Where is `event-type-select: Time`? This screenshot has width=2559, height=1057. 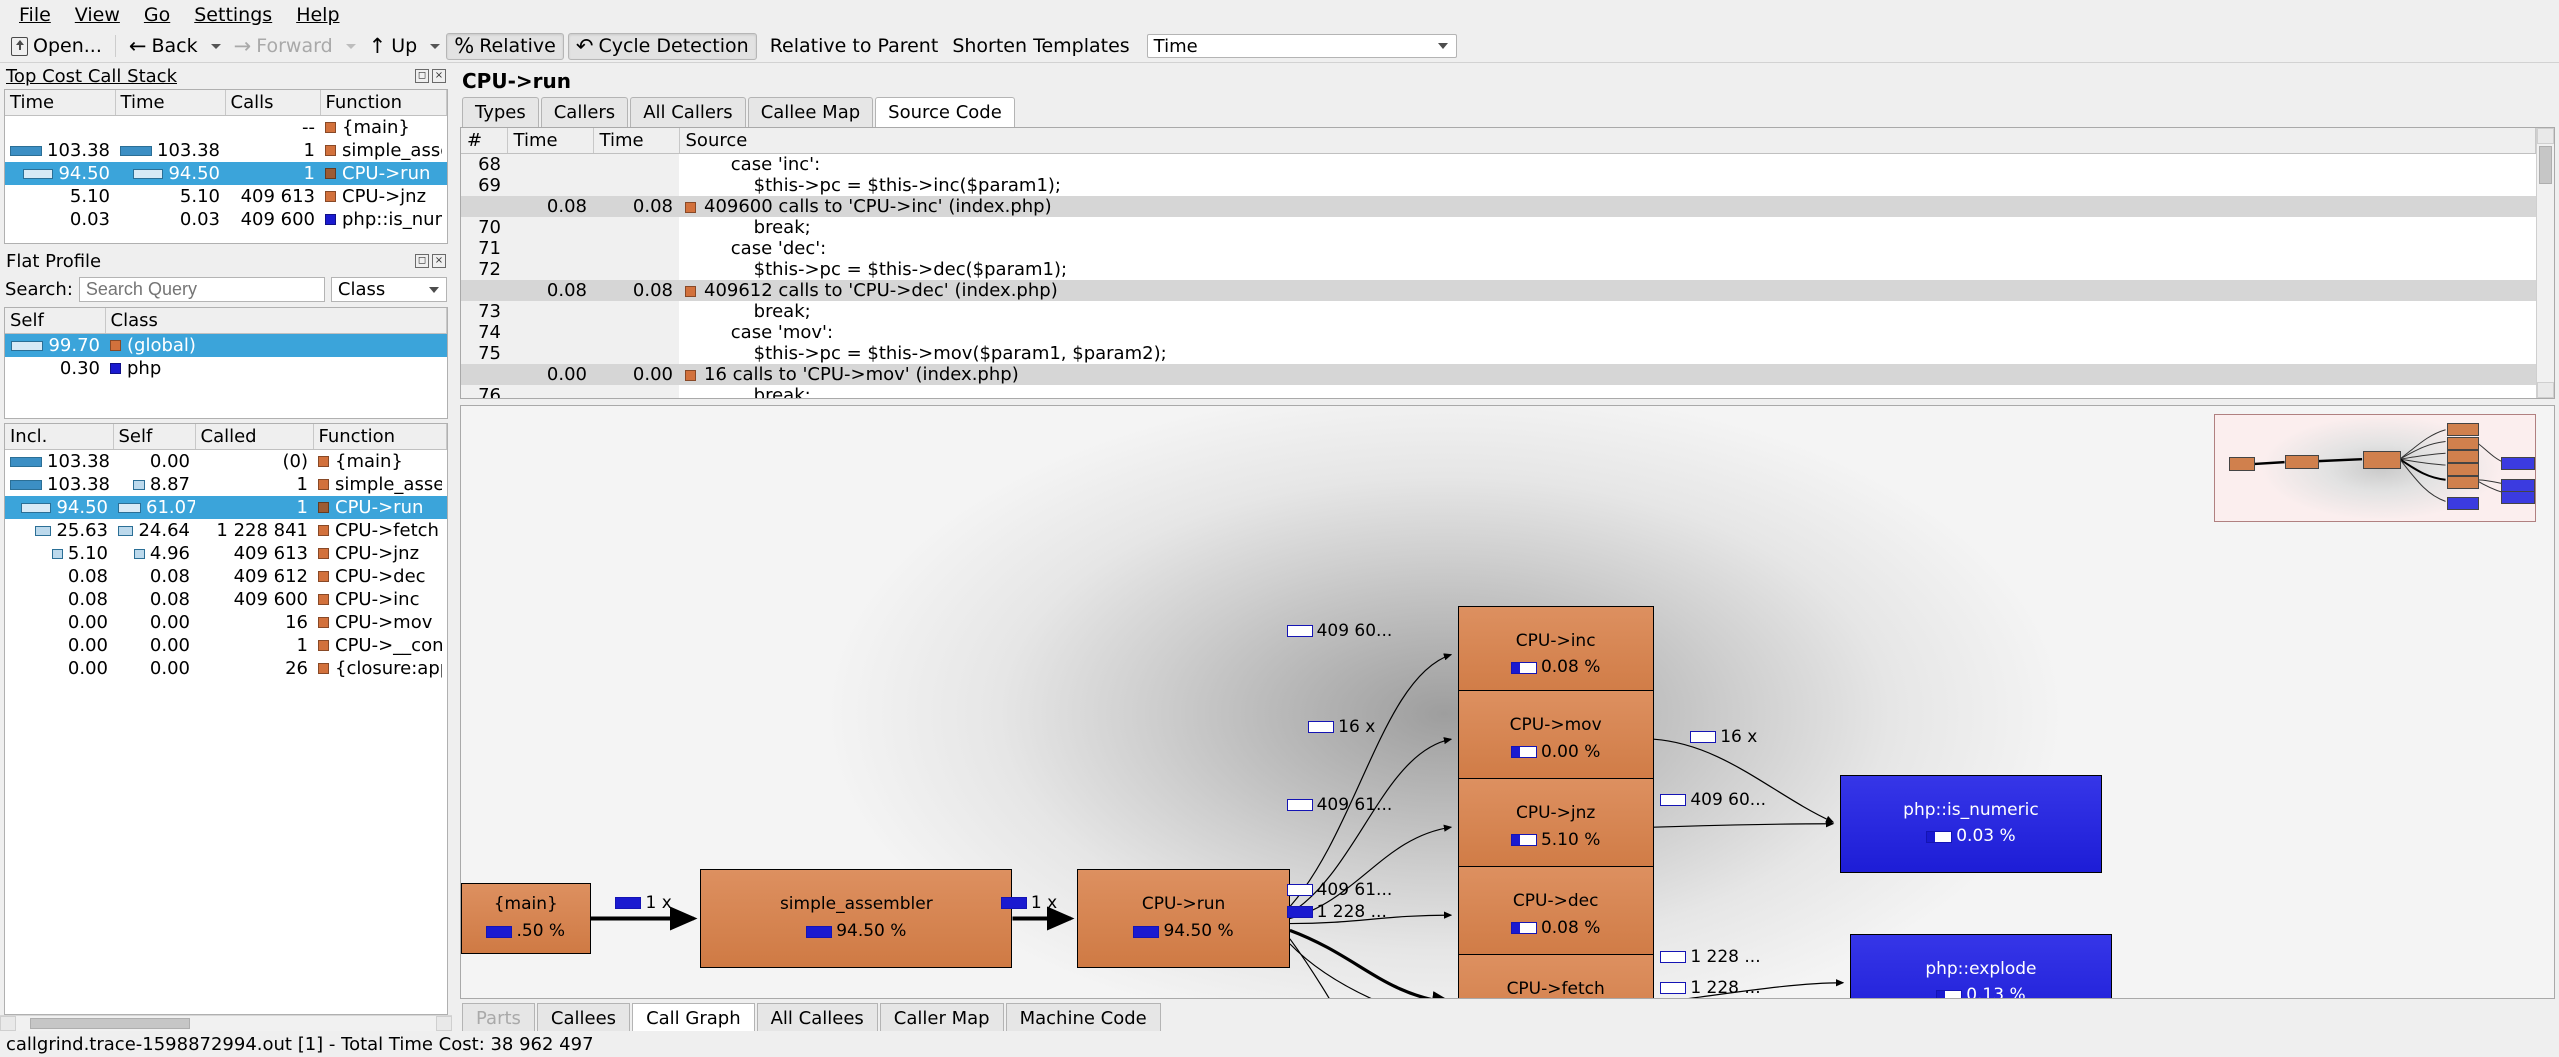
event-type-select: Time is located at coordinates (1301, 46).